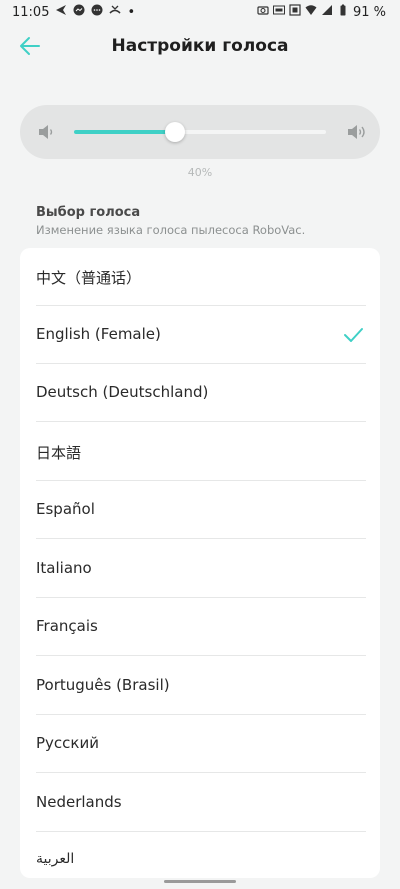 The height and width of the screenshot is (889, 400). I want to click on status-time: 11:05, so click(31, 12).